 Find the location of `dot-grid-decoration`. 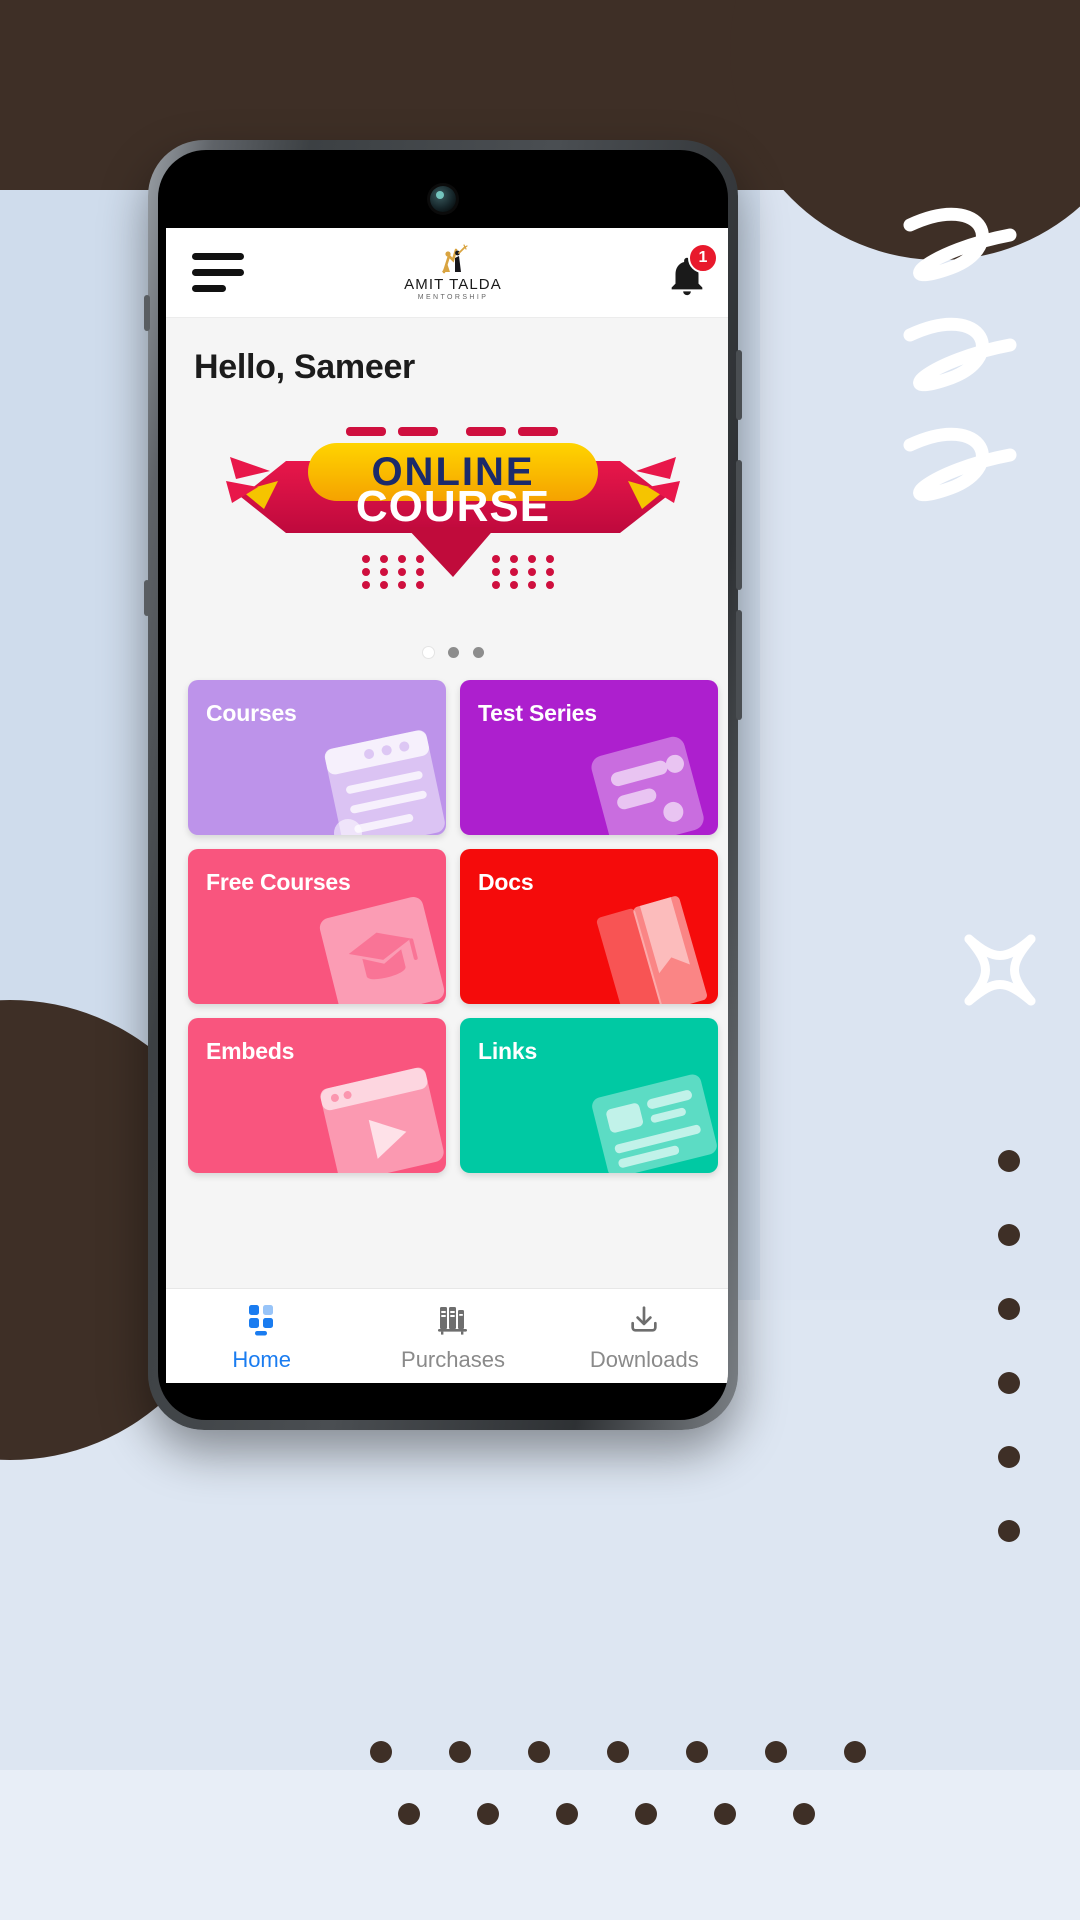

dot-grid-decoration is located at coordinates (690, 1803).